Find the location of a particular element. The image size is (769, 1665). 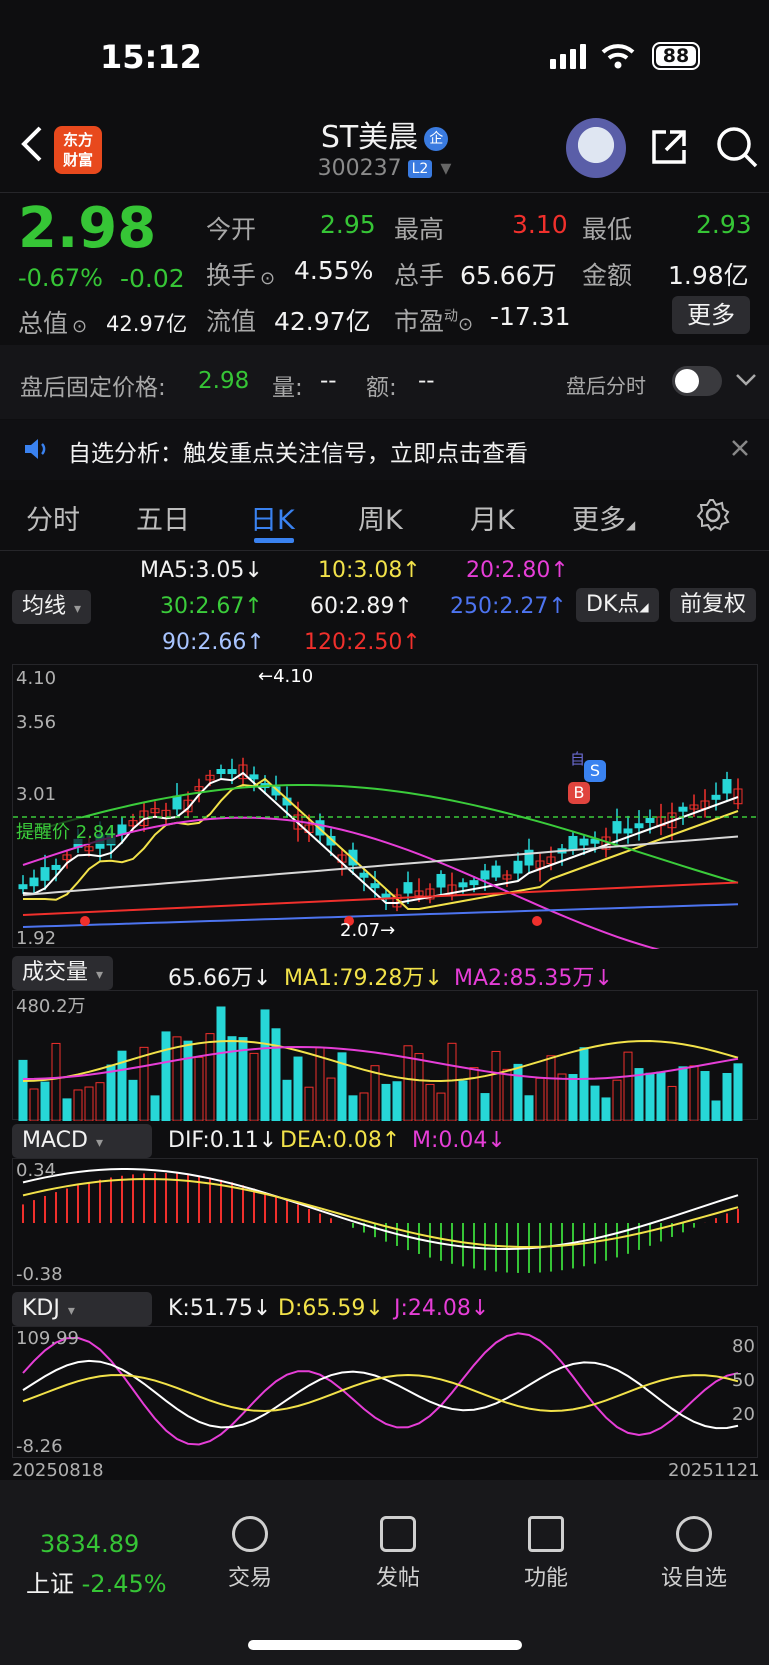

ma10-value: 10:3.08 is located at coordinates (360, 570).